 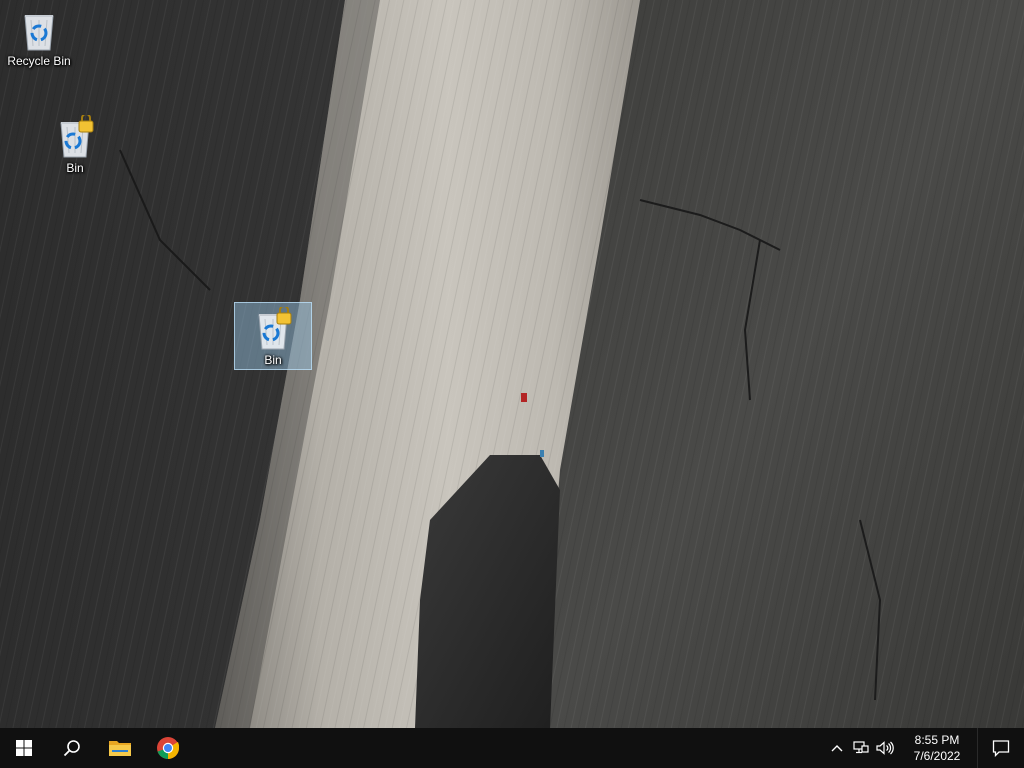 I want to click on file-explorer-button, so click(x=120, y=748).